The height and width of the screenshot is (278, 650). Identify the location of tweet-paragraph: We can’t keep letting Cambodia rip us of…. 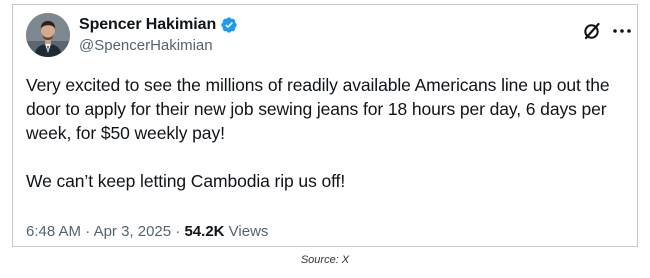
(186, 181).